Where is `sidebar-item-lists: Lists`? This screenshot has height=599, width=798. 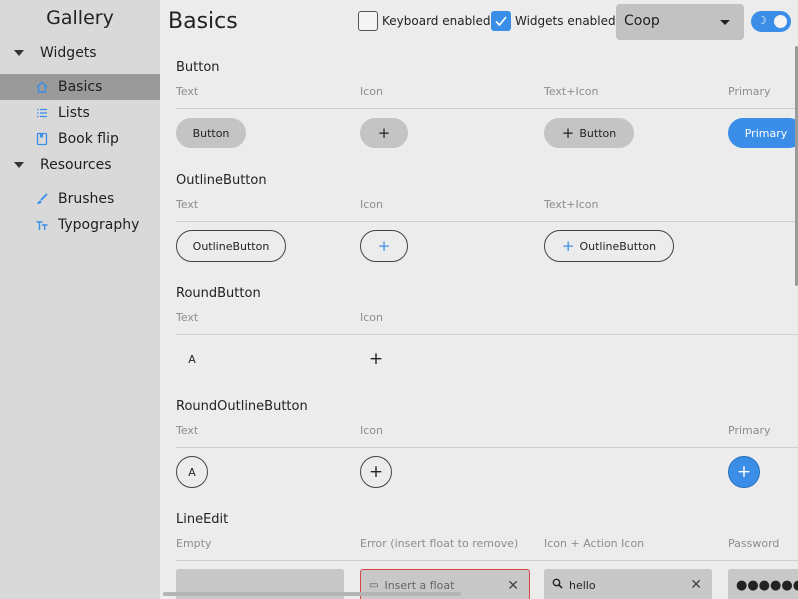
sidebar-item-lists: Lists is located at coordinates (80, 113).